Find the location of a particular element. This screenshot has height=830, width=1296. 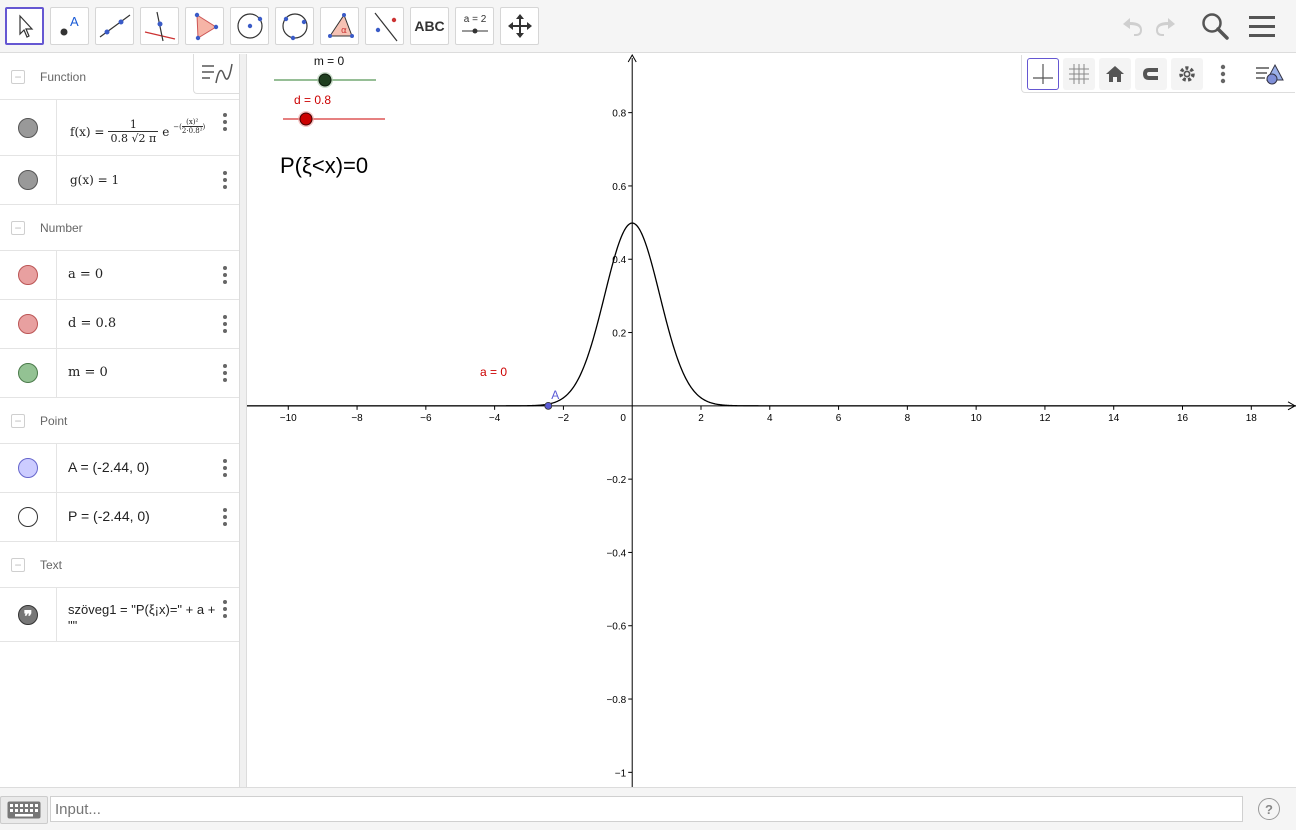

group-title: Function is located at coordinates (63, 76).